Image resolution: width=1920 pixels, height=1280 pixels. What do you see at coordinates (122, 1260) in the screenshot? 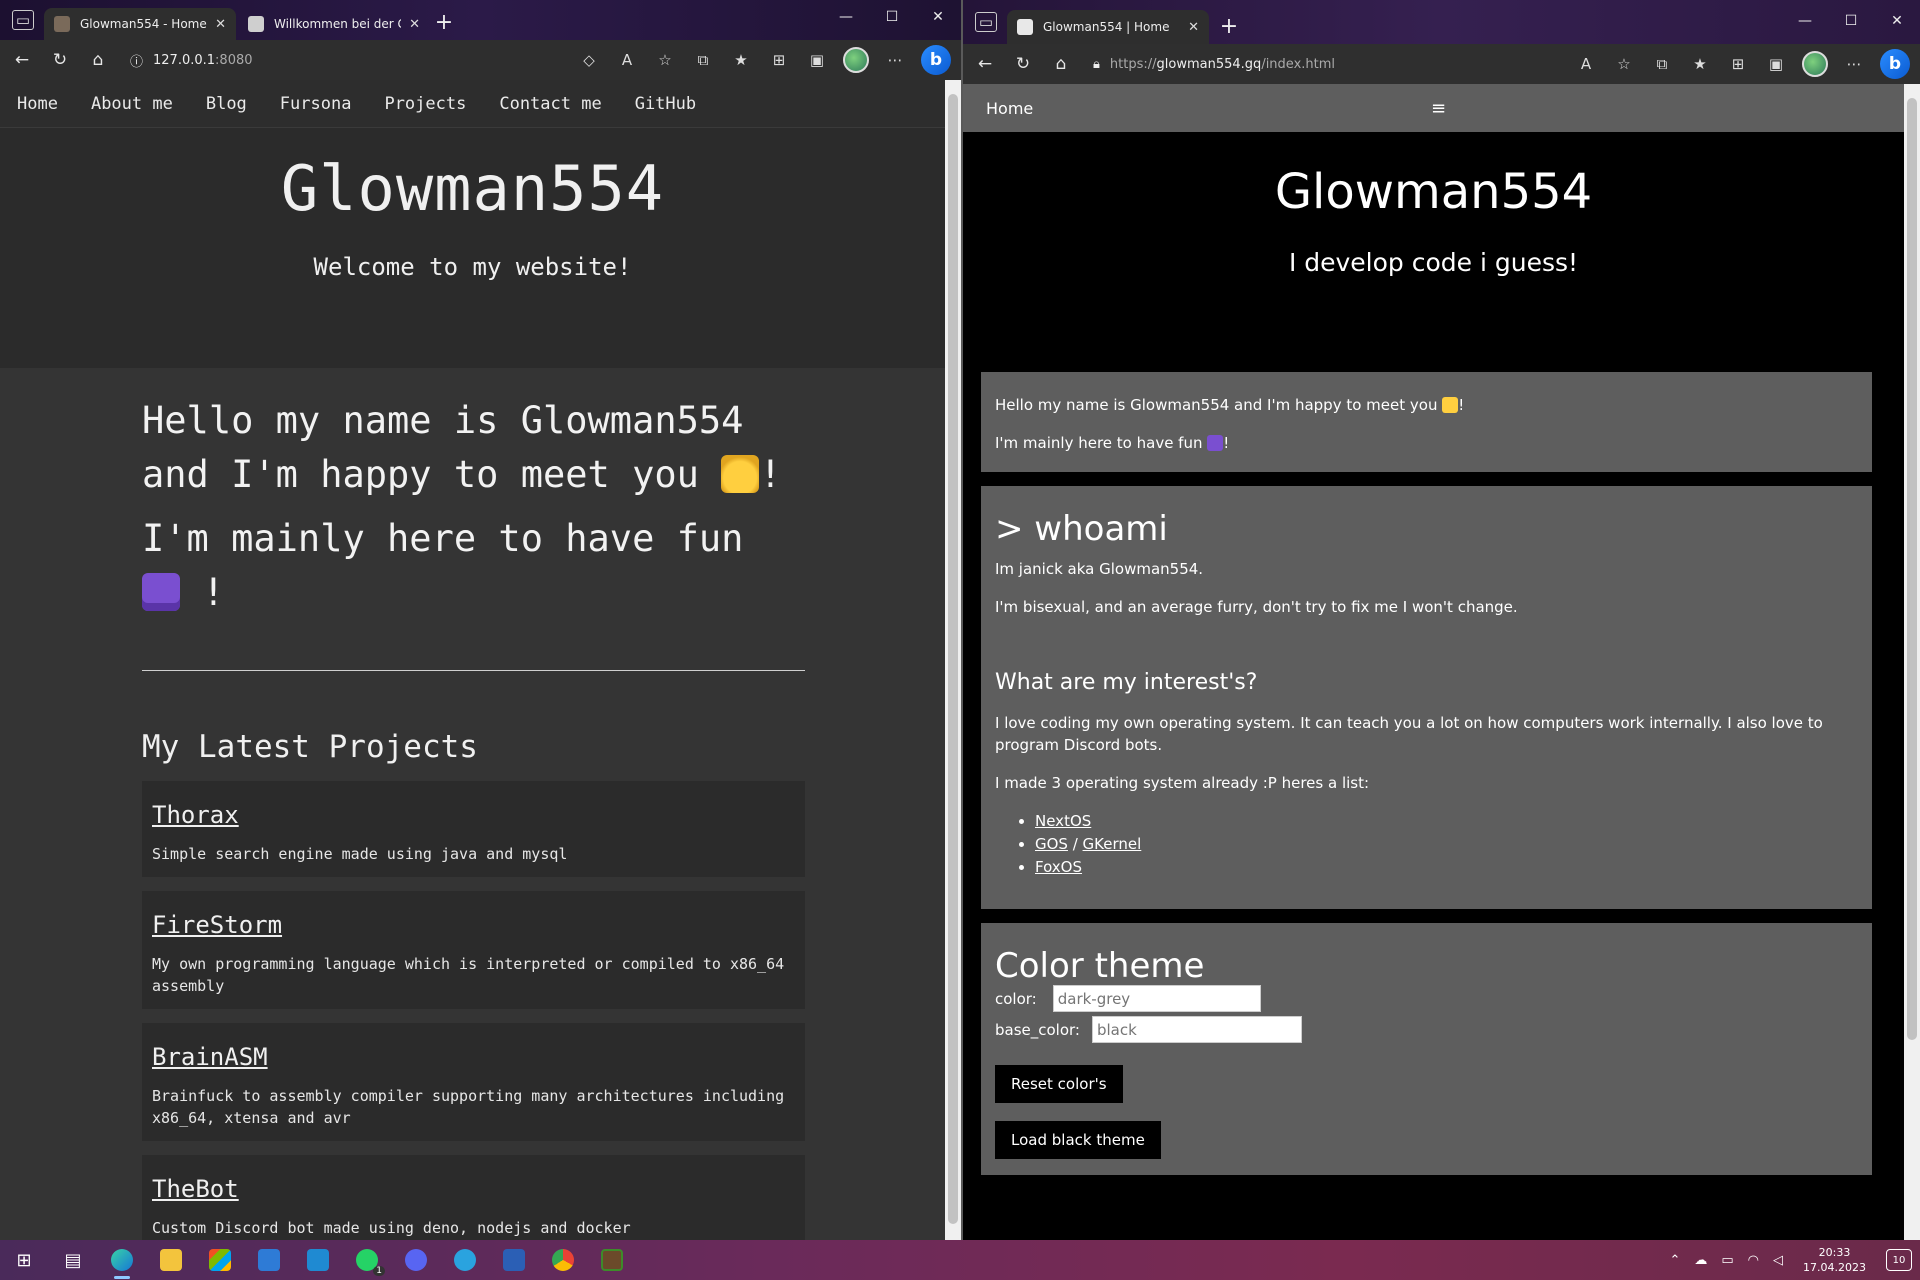
I see `edge-browser-icon` at bounding box center [122, 1260].